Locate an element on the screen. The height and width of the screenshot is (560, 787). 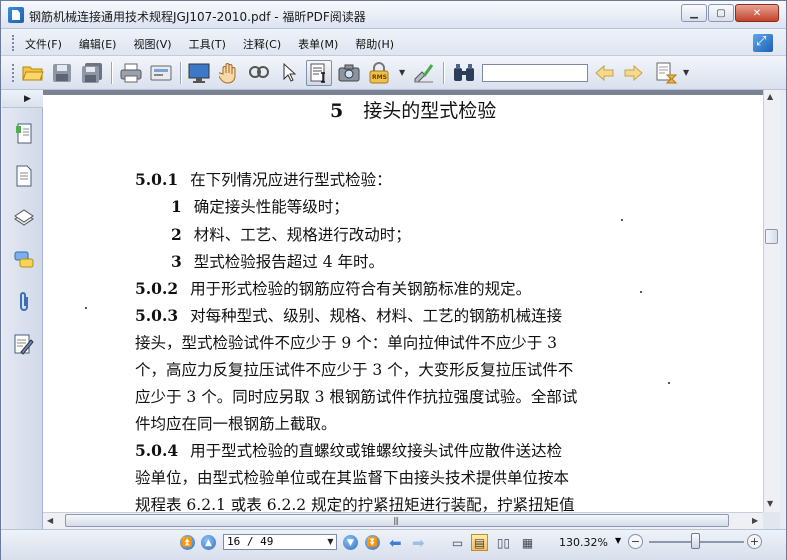
clause-line: 个，高应力反复拉压试件不应少于 3 个，大变形反复拉压试件不 is located at coordinates (354, 370).